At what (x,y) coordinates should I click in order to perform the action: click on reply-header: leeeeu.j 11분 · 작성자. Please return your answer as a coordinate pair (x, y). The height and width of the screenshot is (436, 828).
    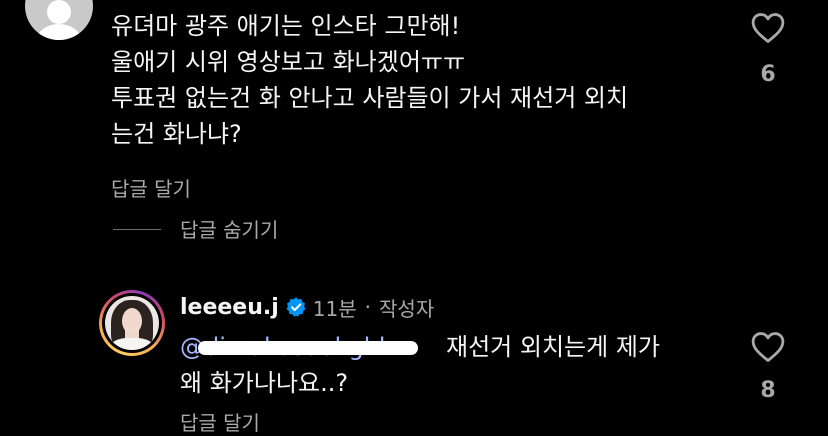
    Looking at the image, I should click on (307, 307).